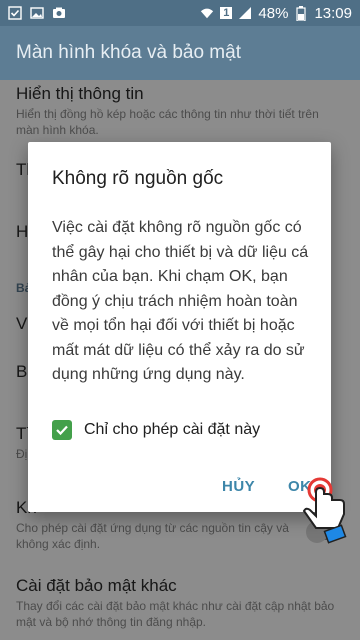 The image size is (360, 640). Describe the element at coordinates (238, 486) in the screenshot. I see `cancel-button: HỦY` at that location.